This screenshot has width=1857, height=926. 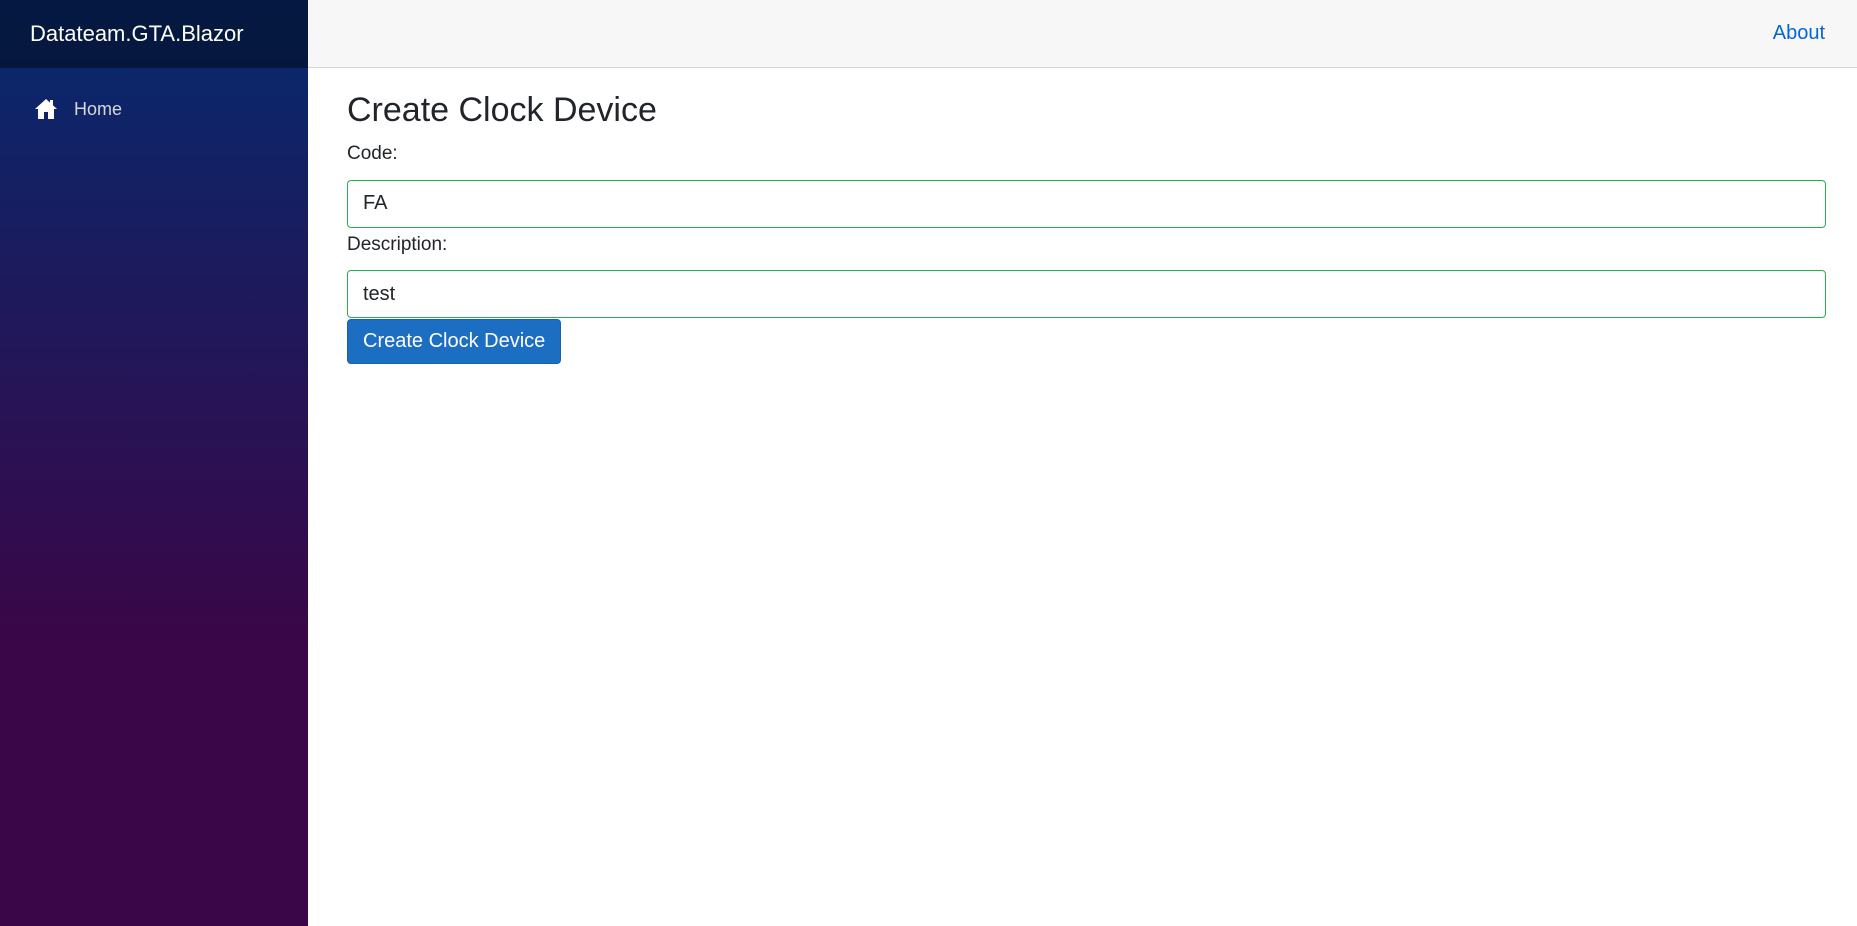 What do you see at coordinates (154, 109) in the screenshot?
I see `sidebar-item-home: Home` at bounding box center [154, 109].